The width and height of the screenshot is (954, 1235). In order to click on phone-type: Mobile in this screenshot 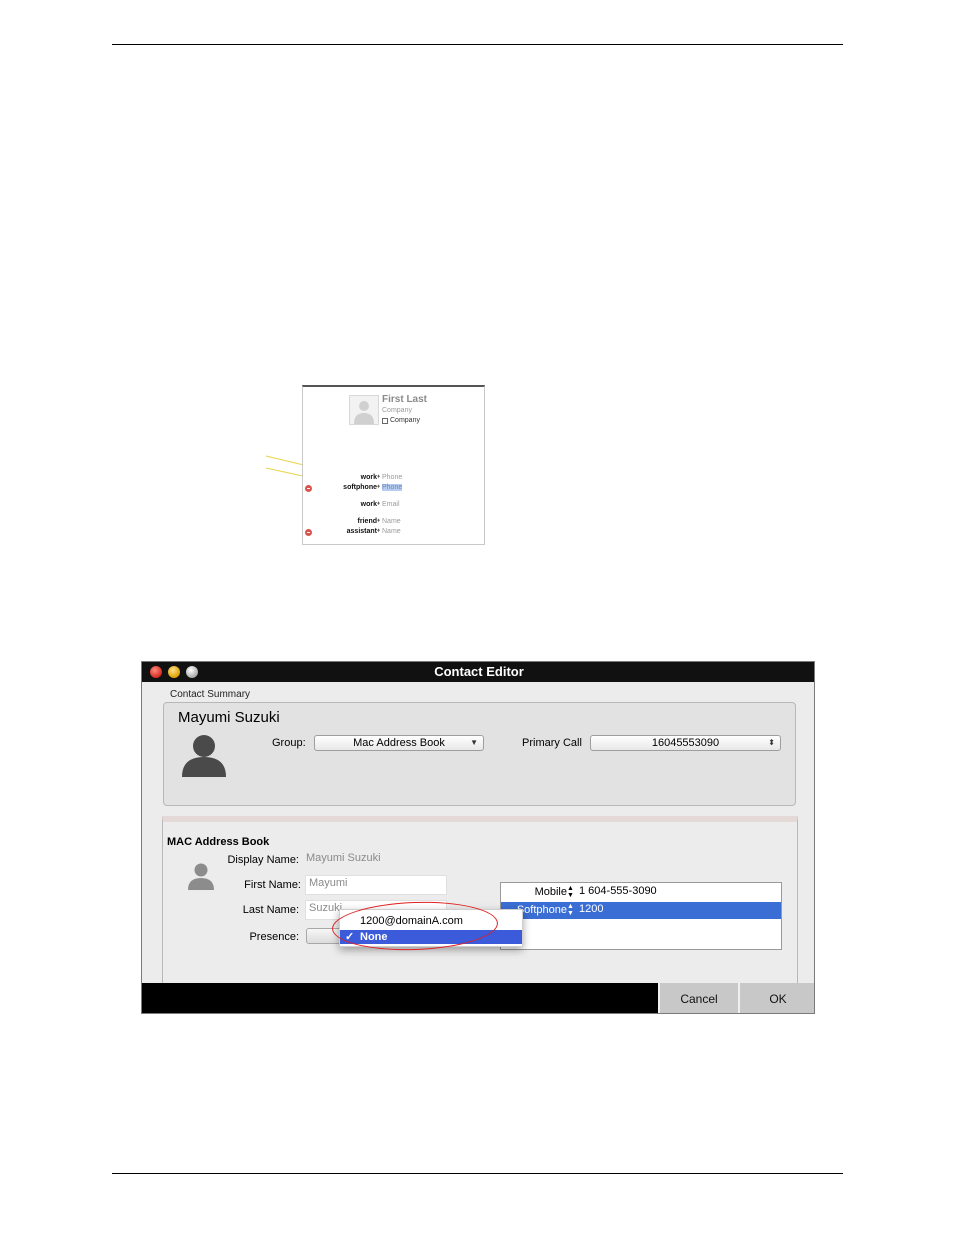, I will do `click(551, 892)`.